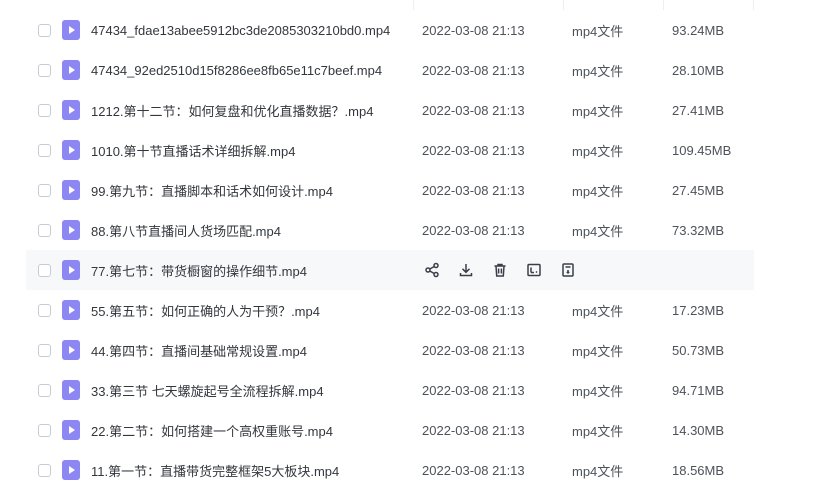 The height and width of the screenshot is (495, 838). What do you see at coordinates (199, 270) in the screenshot?
I see `file-name: 77.第七节：带货橱窗的操作细节.mp4` at bounding box center [199, 270].